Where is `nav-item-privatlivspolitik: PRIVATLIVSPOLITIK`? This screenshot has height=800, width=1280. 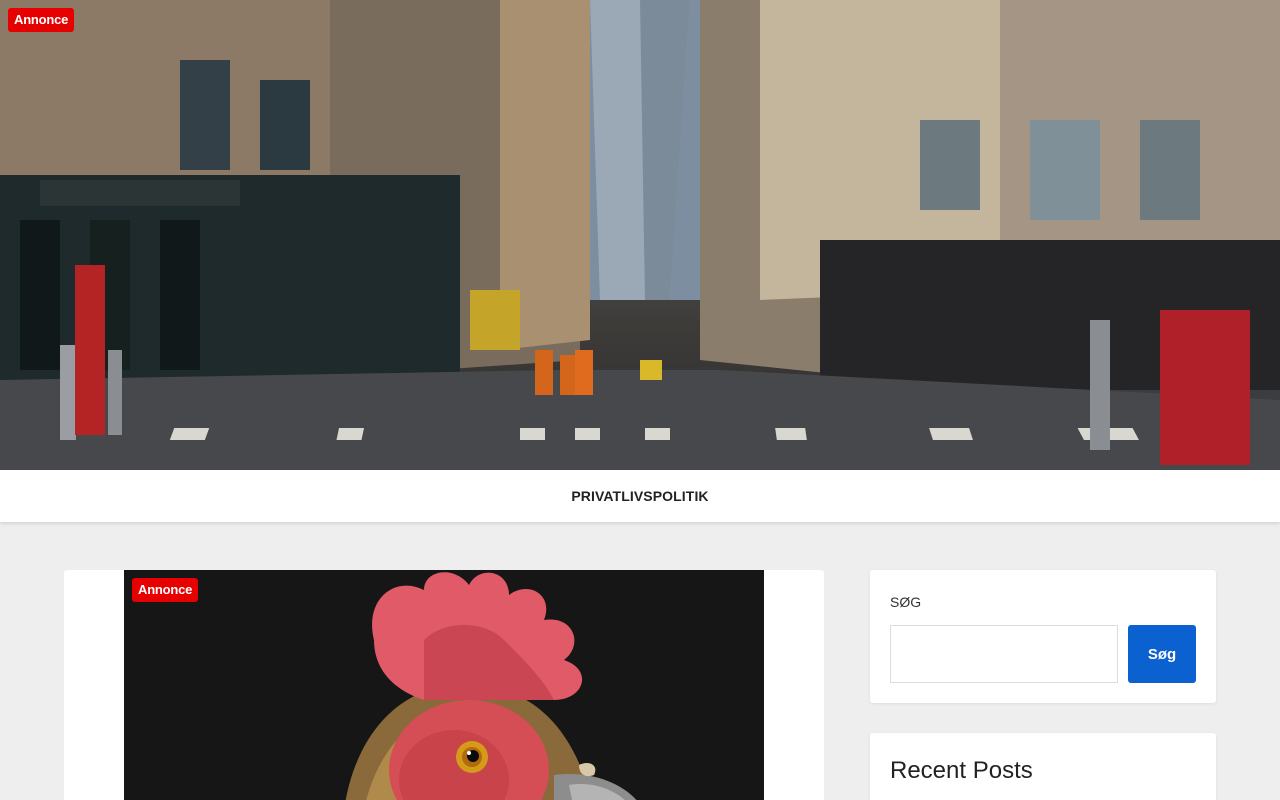 nav-item-privatlivspolitik: PRIVATLIVSPOLITIK is located at coordinates (639, 496).